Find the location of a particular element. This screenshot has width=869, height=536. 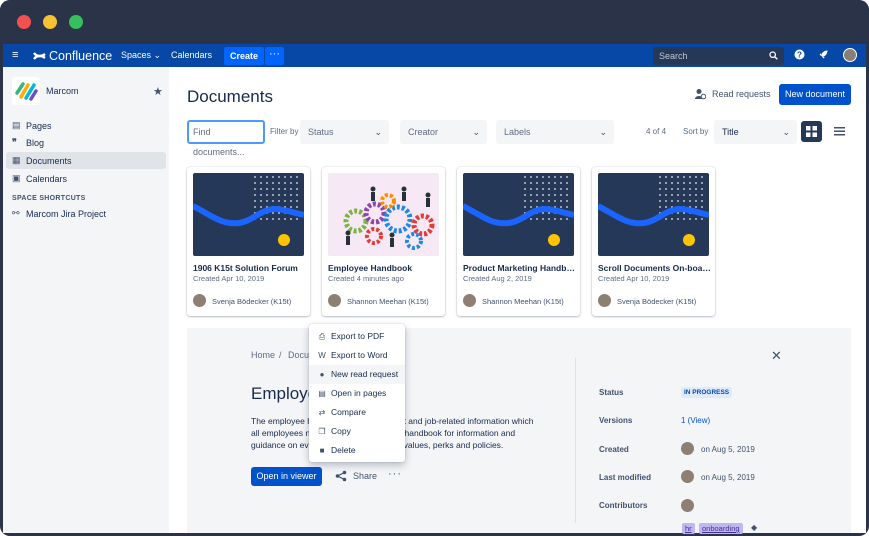

close-window-button is located at coordinates (24, 22).